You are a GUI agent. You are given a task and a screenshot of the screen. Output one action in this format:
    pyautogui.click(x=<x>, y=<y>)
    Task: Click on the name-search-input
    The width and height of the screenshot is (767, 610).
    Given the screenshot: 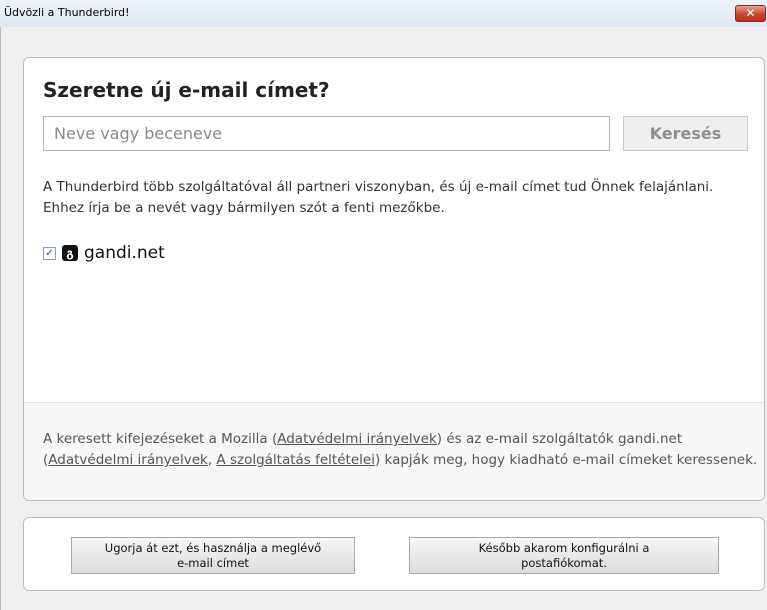 What is the action you would take?
    pyautogui.click(x=326, y=133)
    